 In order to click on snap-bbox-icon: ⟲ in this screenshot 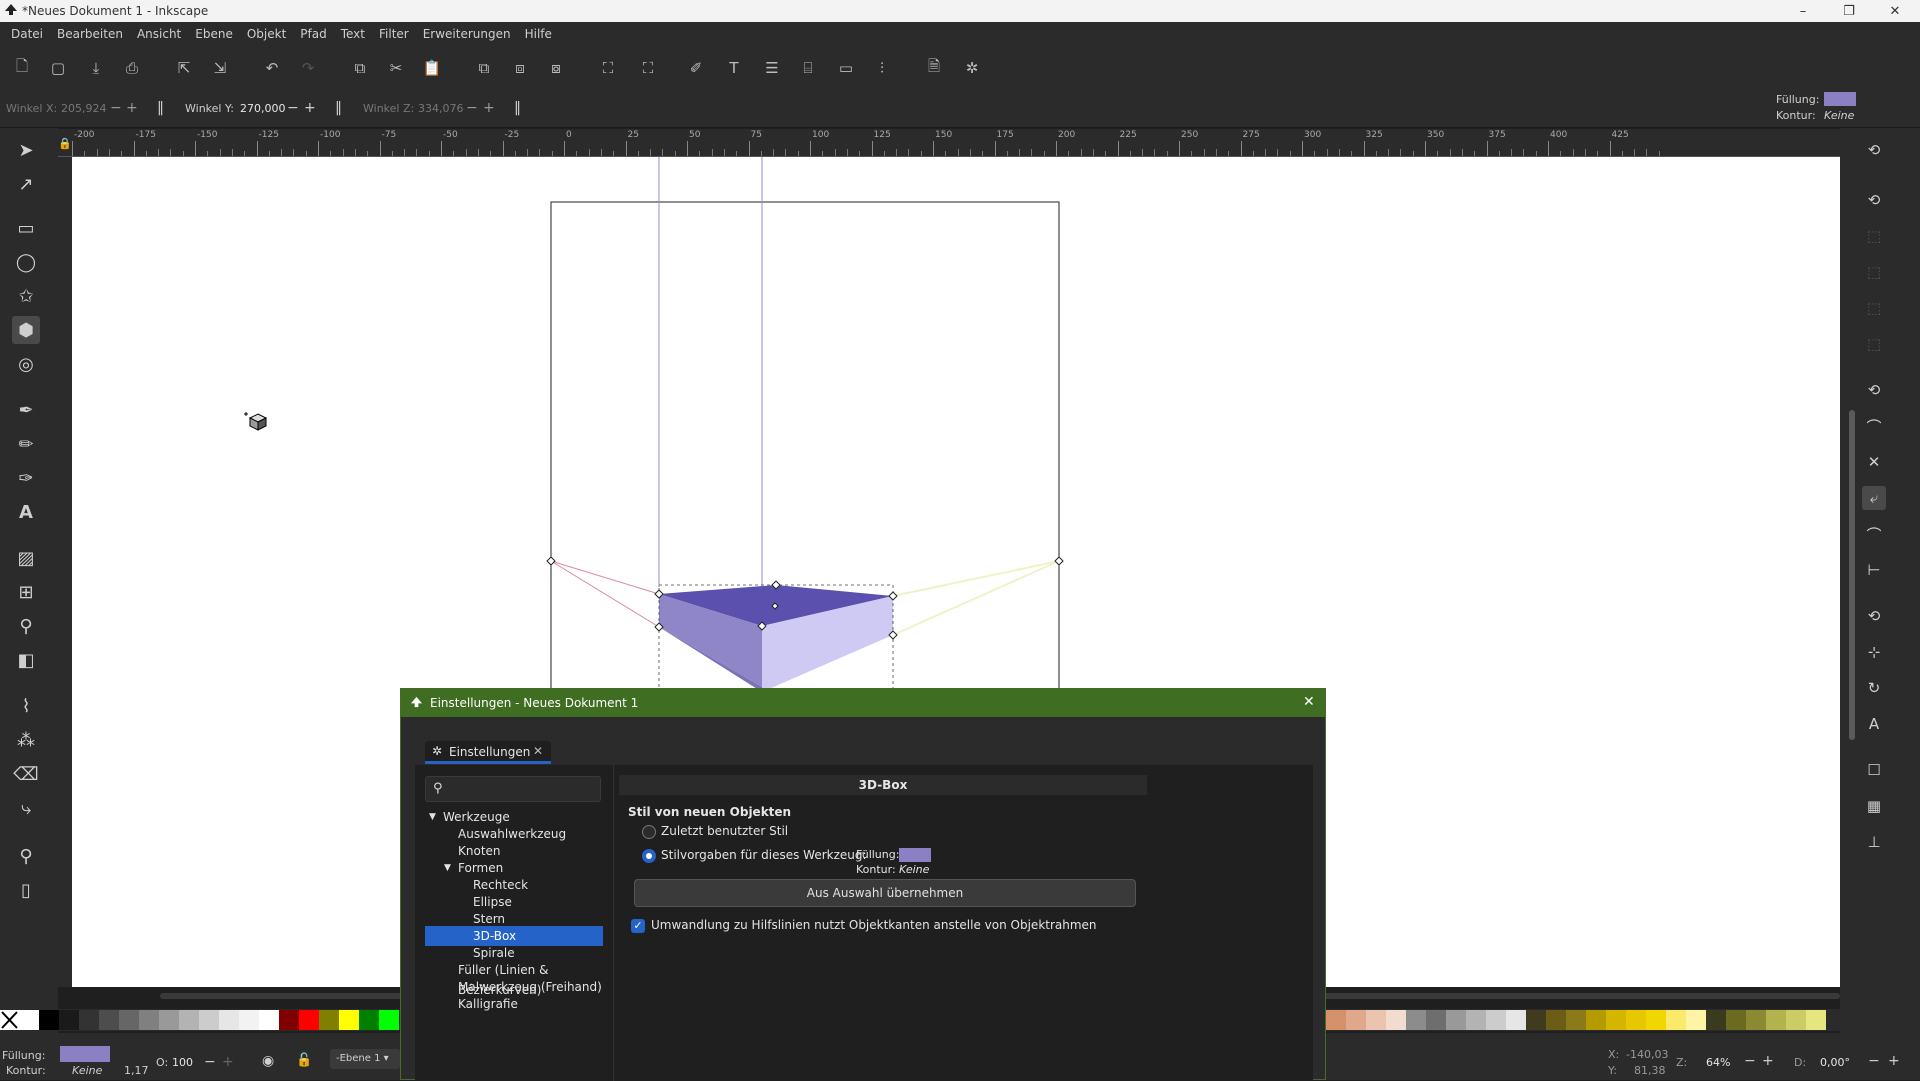, I will do `click(1874, 200)`.